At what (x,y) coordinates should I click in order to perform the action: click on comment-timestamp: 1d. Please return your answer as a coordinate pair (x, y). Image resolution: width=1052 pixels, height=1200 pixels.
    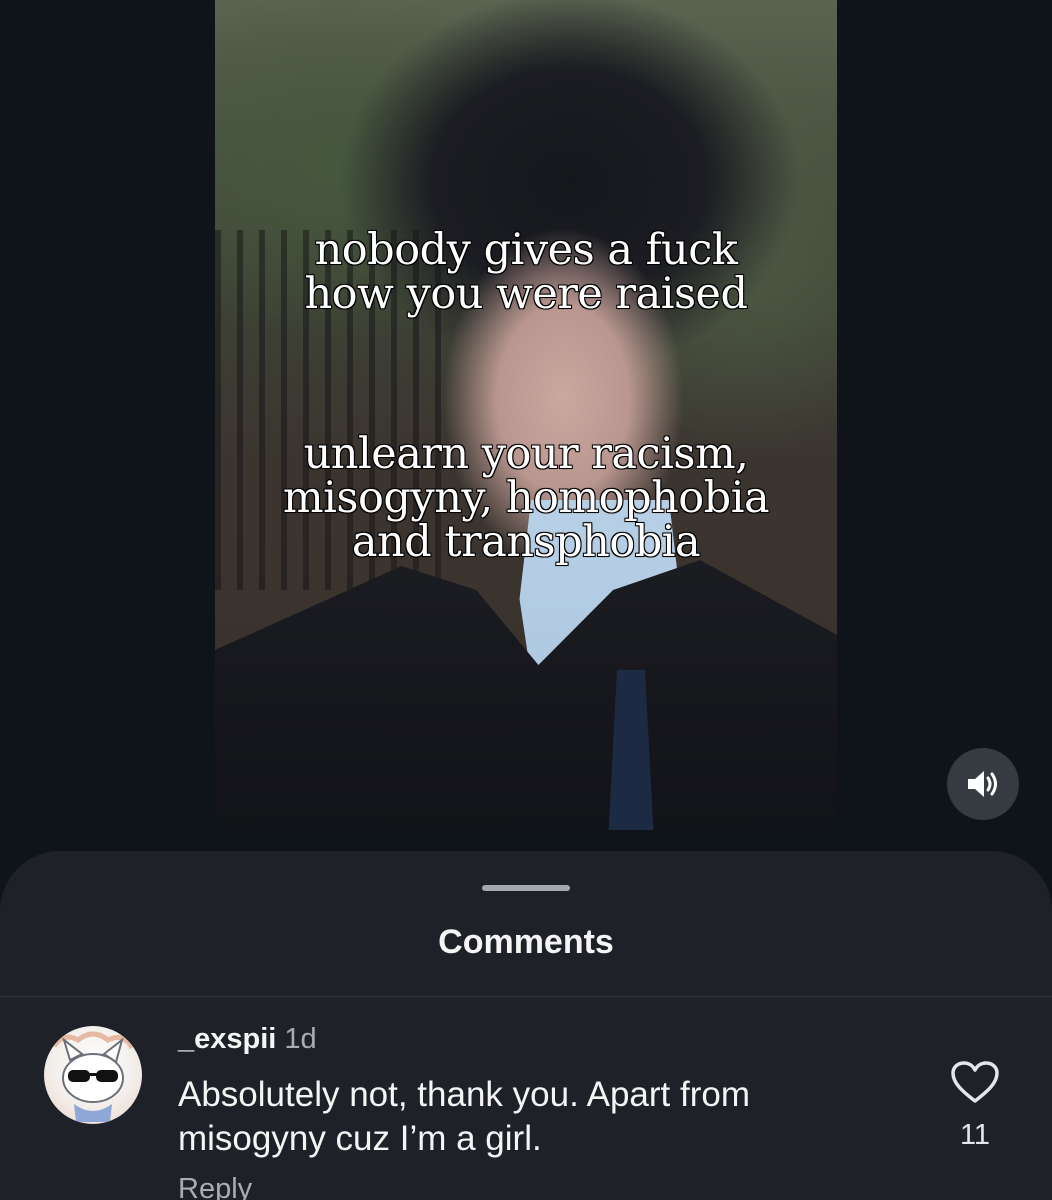
    Looking at the image, I should click on (300, 1039).